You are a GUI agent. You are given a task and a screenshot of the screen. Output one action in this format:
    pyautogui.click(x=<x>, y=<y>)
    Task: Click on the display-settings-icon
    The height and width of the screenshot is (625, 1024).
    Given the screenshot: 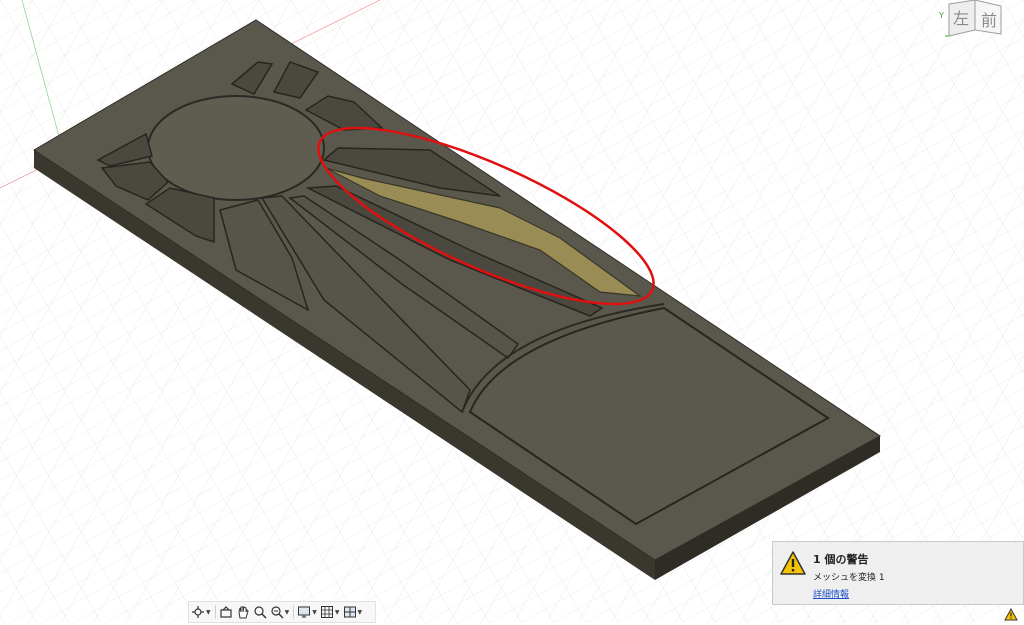 What is the action you would take?
    pyautogui.click(x=304, y=612)
    